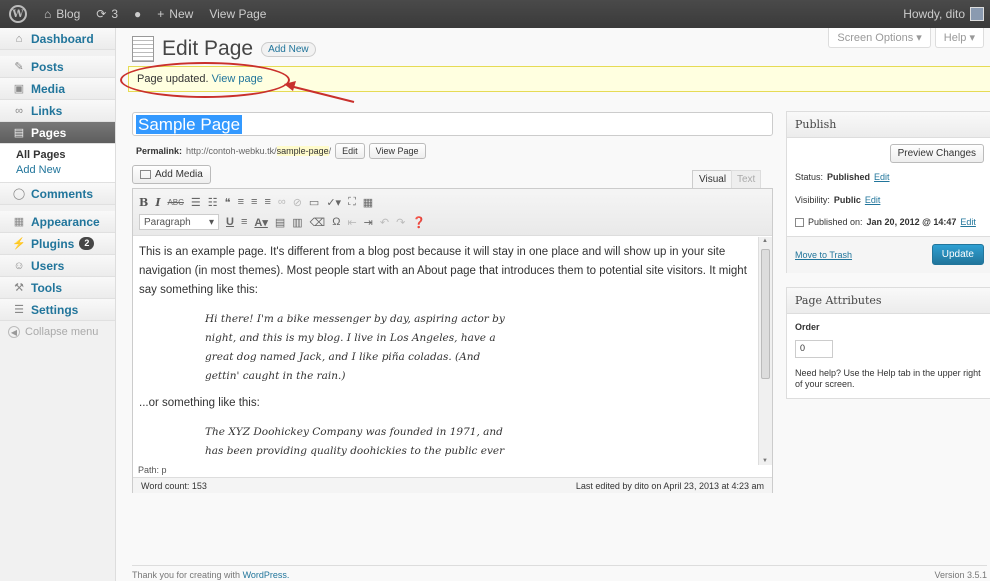  Describe the element at coordinates (368, 222) in the screenshot. I see `indent-icon: ⇥` at that location.